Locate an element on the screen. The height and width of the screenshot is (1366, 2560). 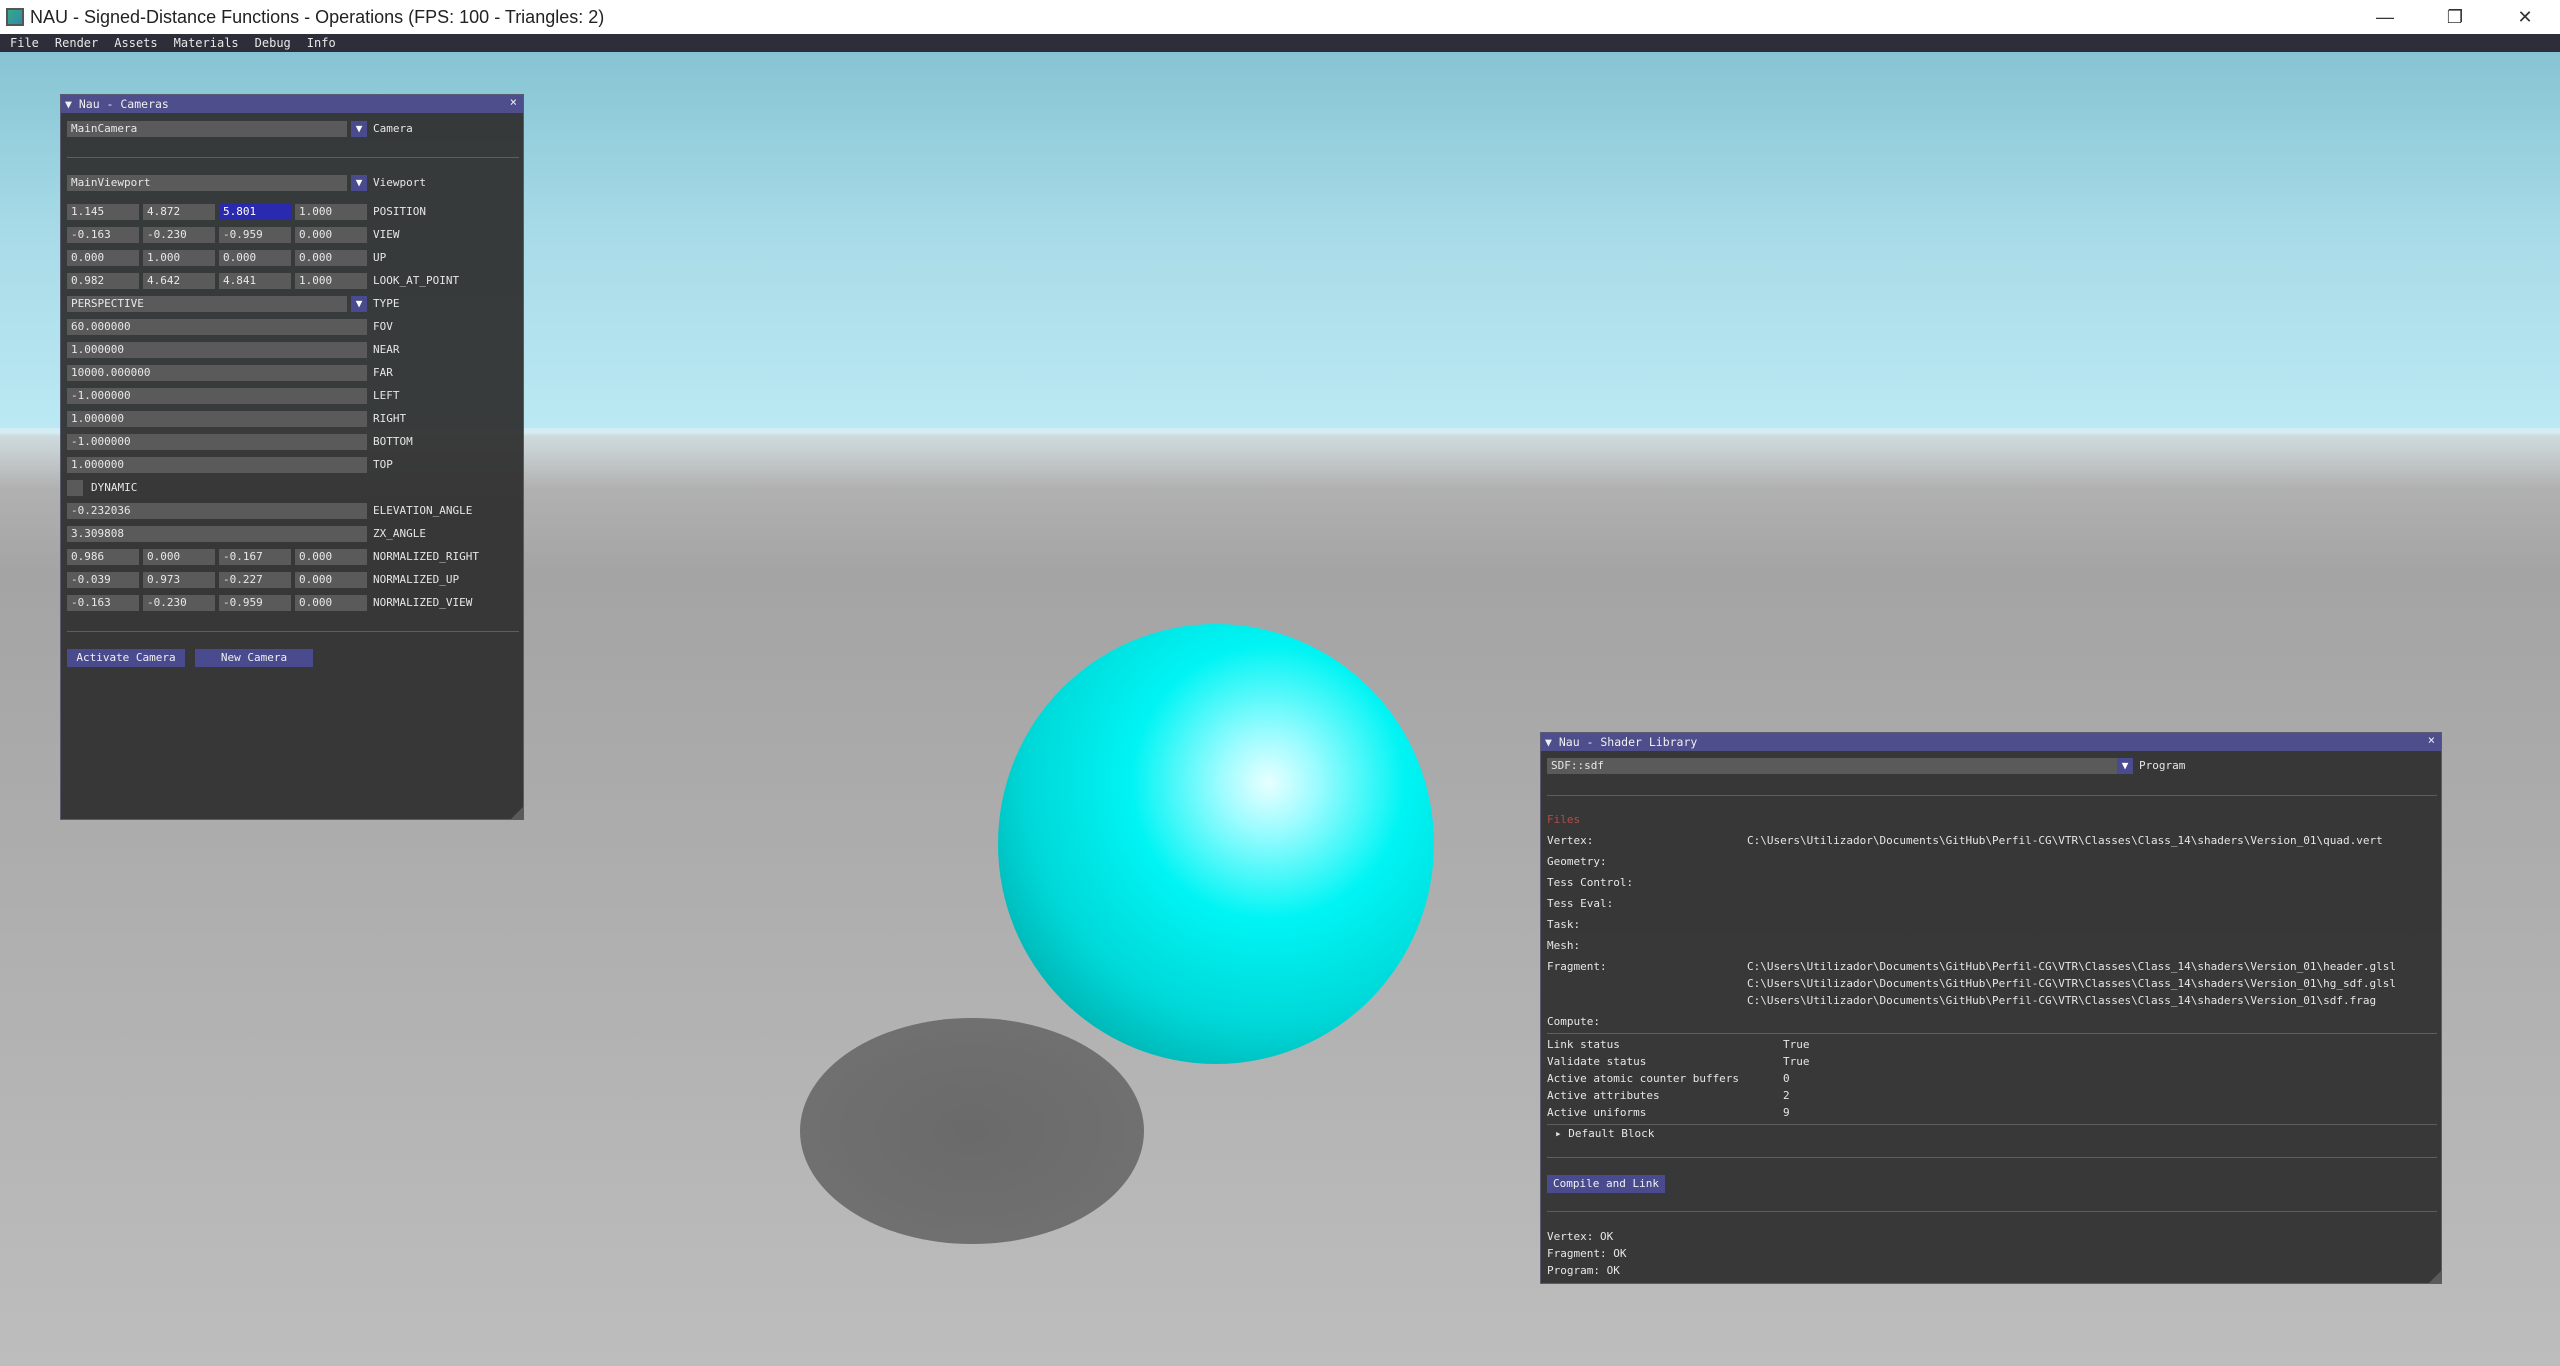
normalized-view-y: -0.230 is located at coordinates (179, 603).